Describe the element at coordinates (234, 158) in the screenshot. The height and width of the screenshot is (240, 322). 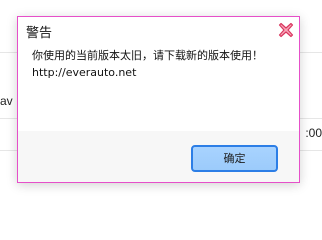
I see `ok-button: 确定` at that location.